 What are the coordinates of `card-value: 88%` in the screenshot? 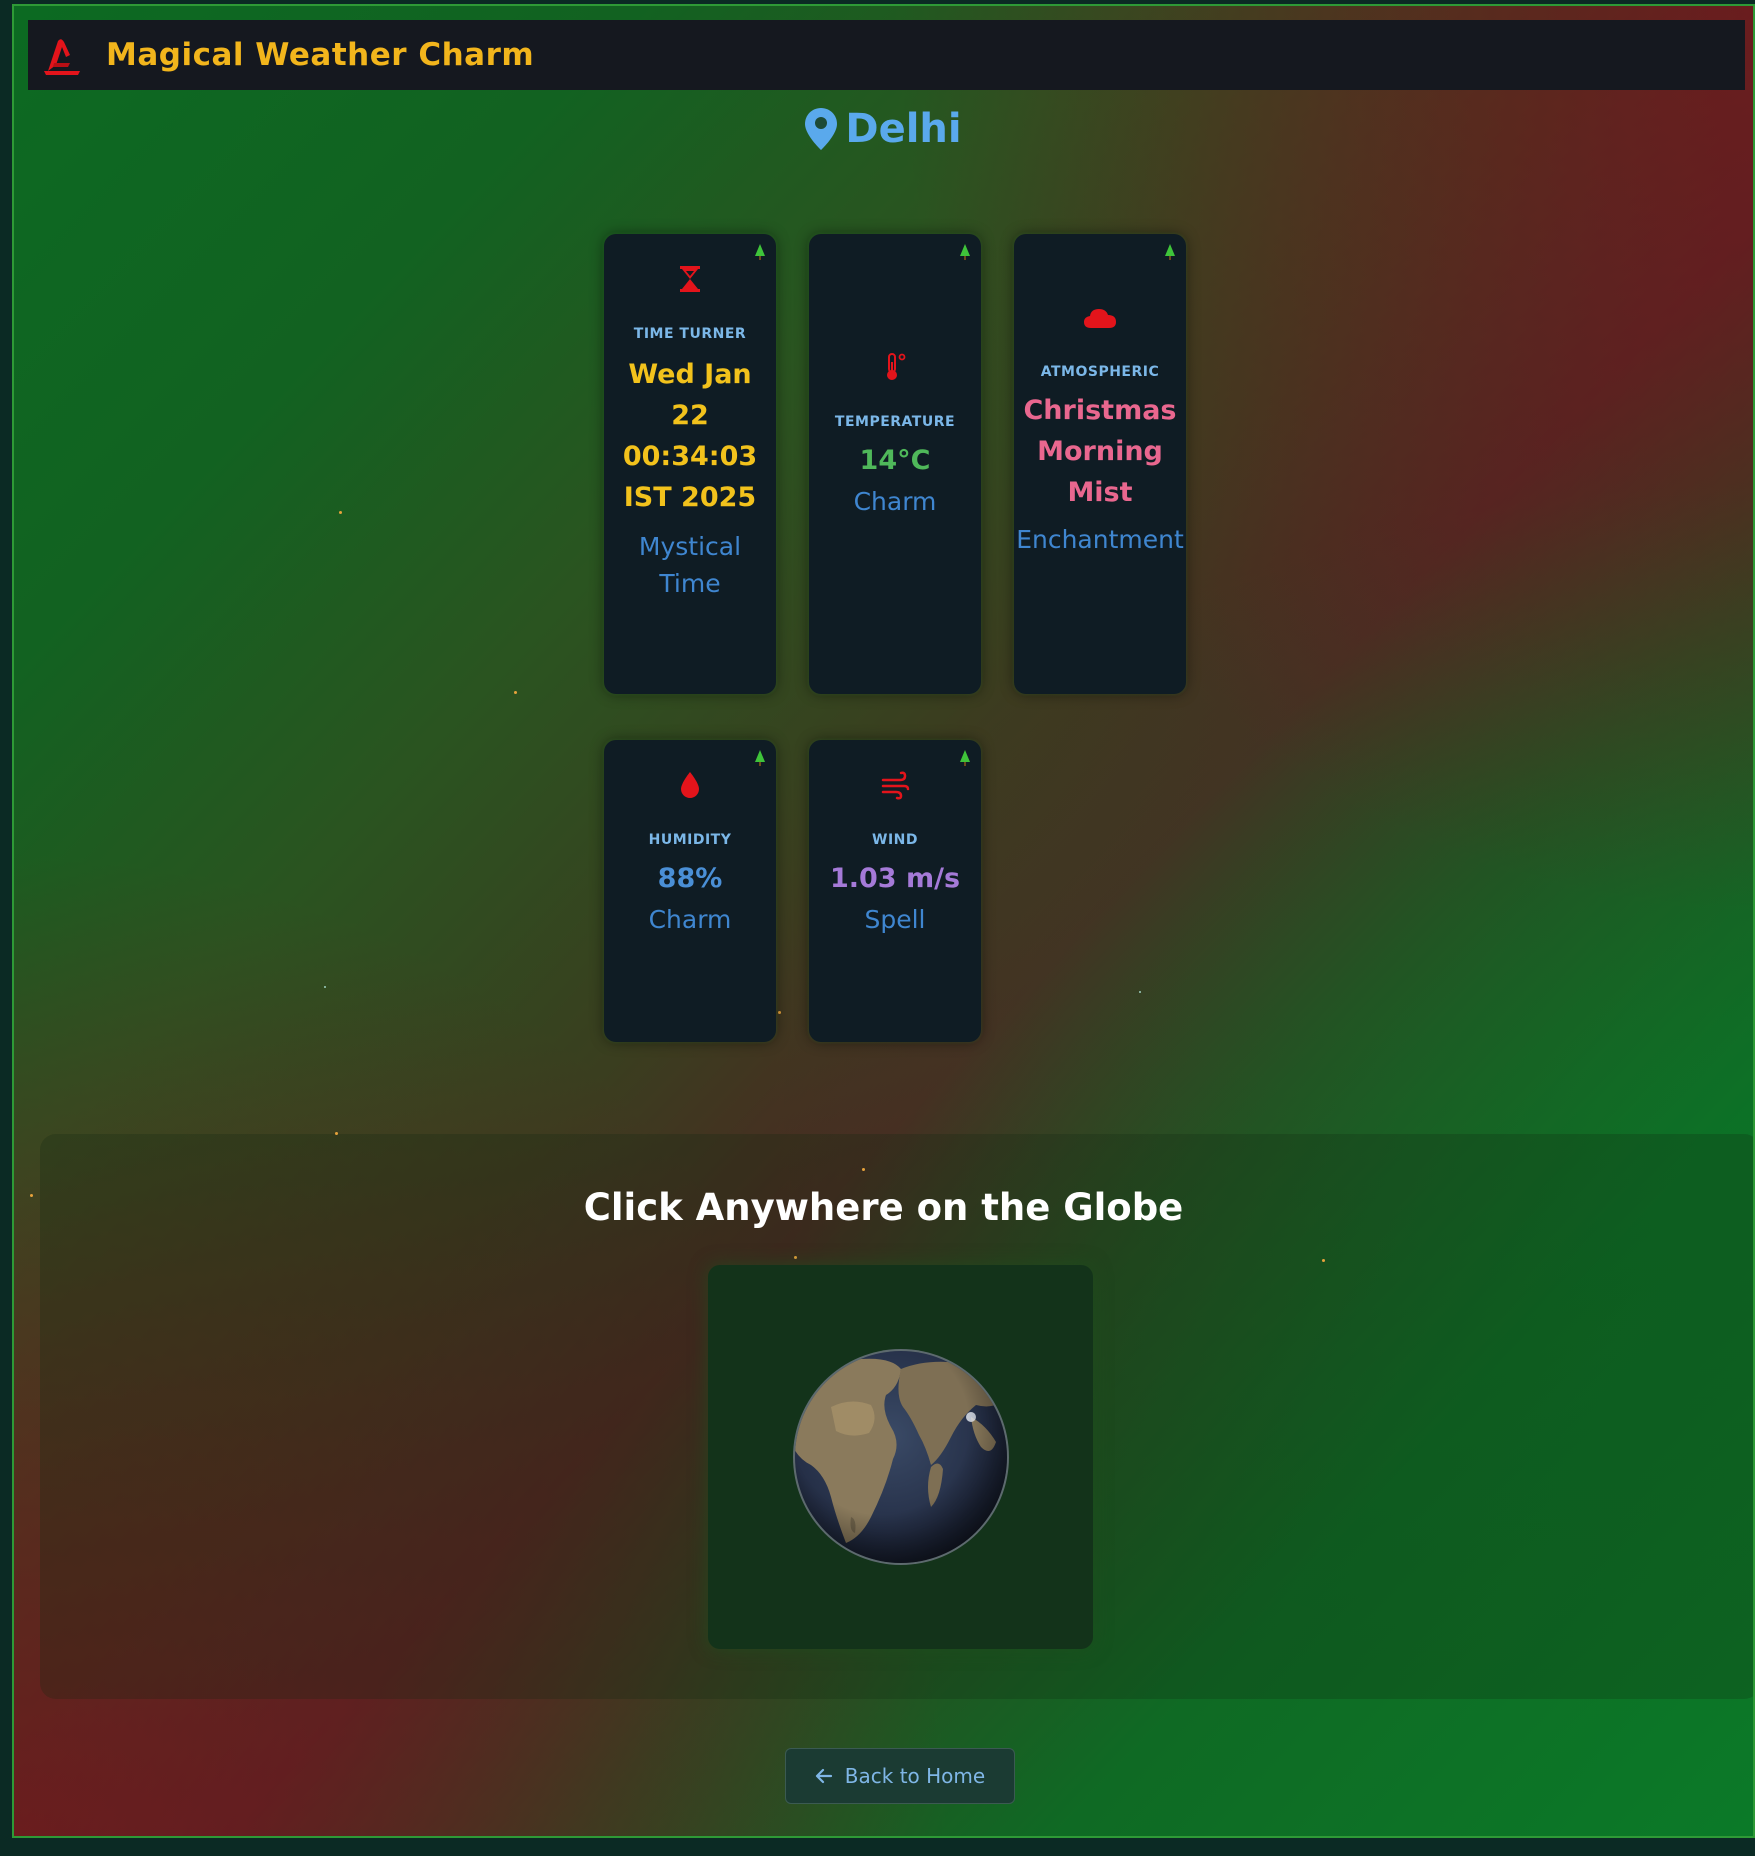 It's located at (690, 878).